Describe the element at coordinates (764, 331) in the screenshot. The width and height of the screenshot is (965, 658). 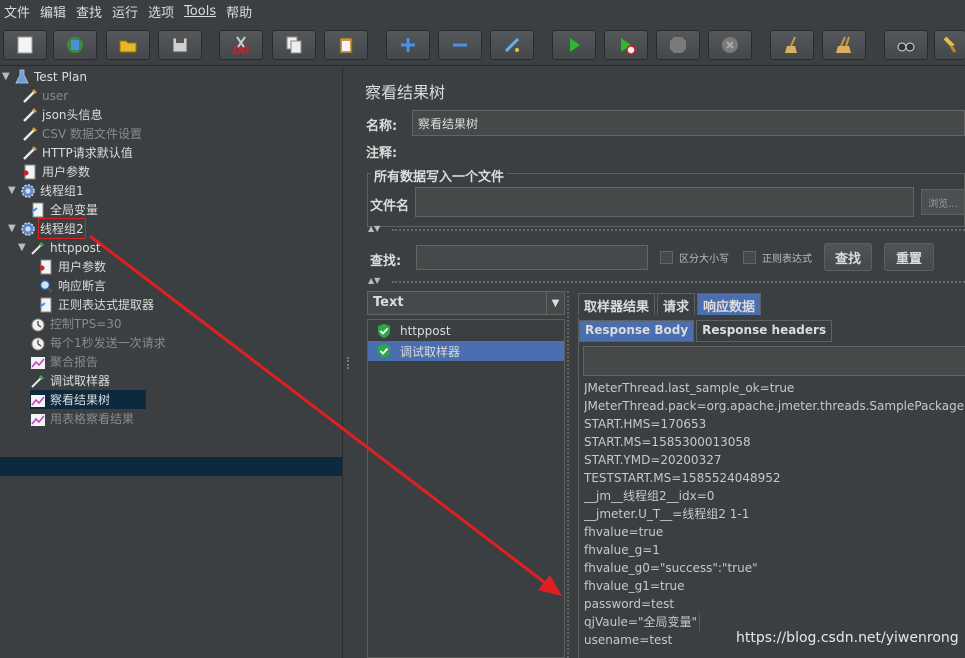
I see `tab-response-headers: Response headers` at that location.